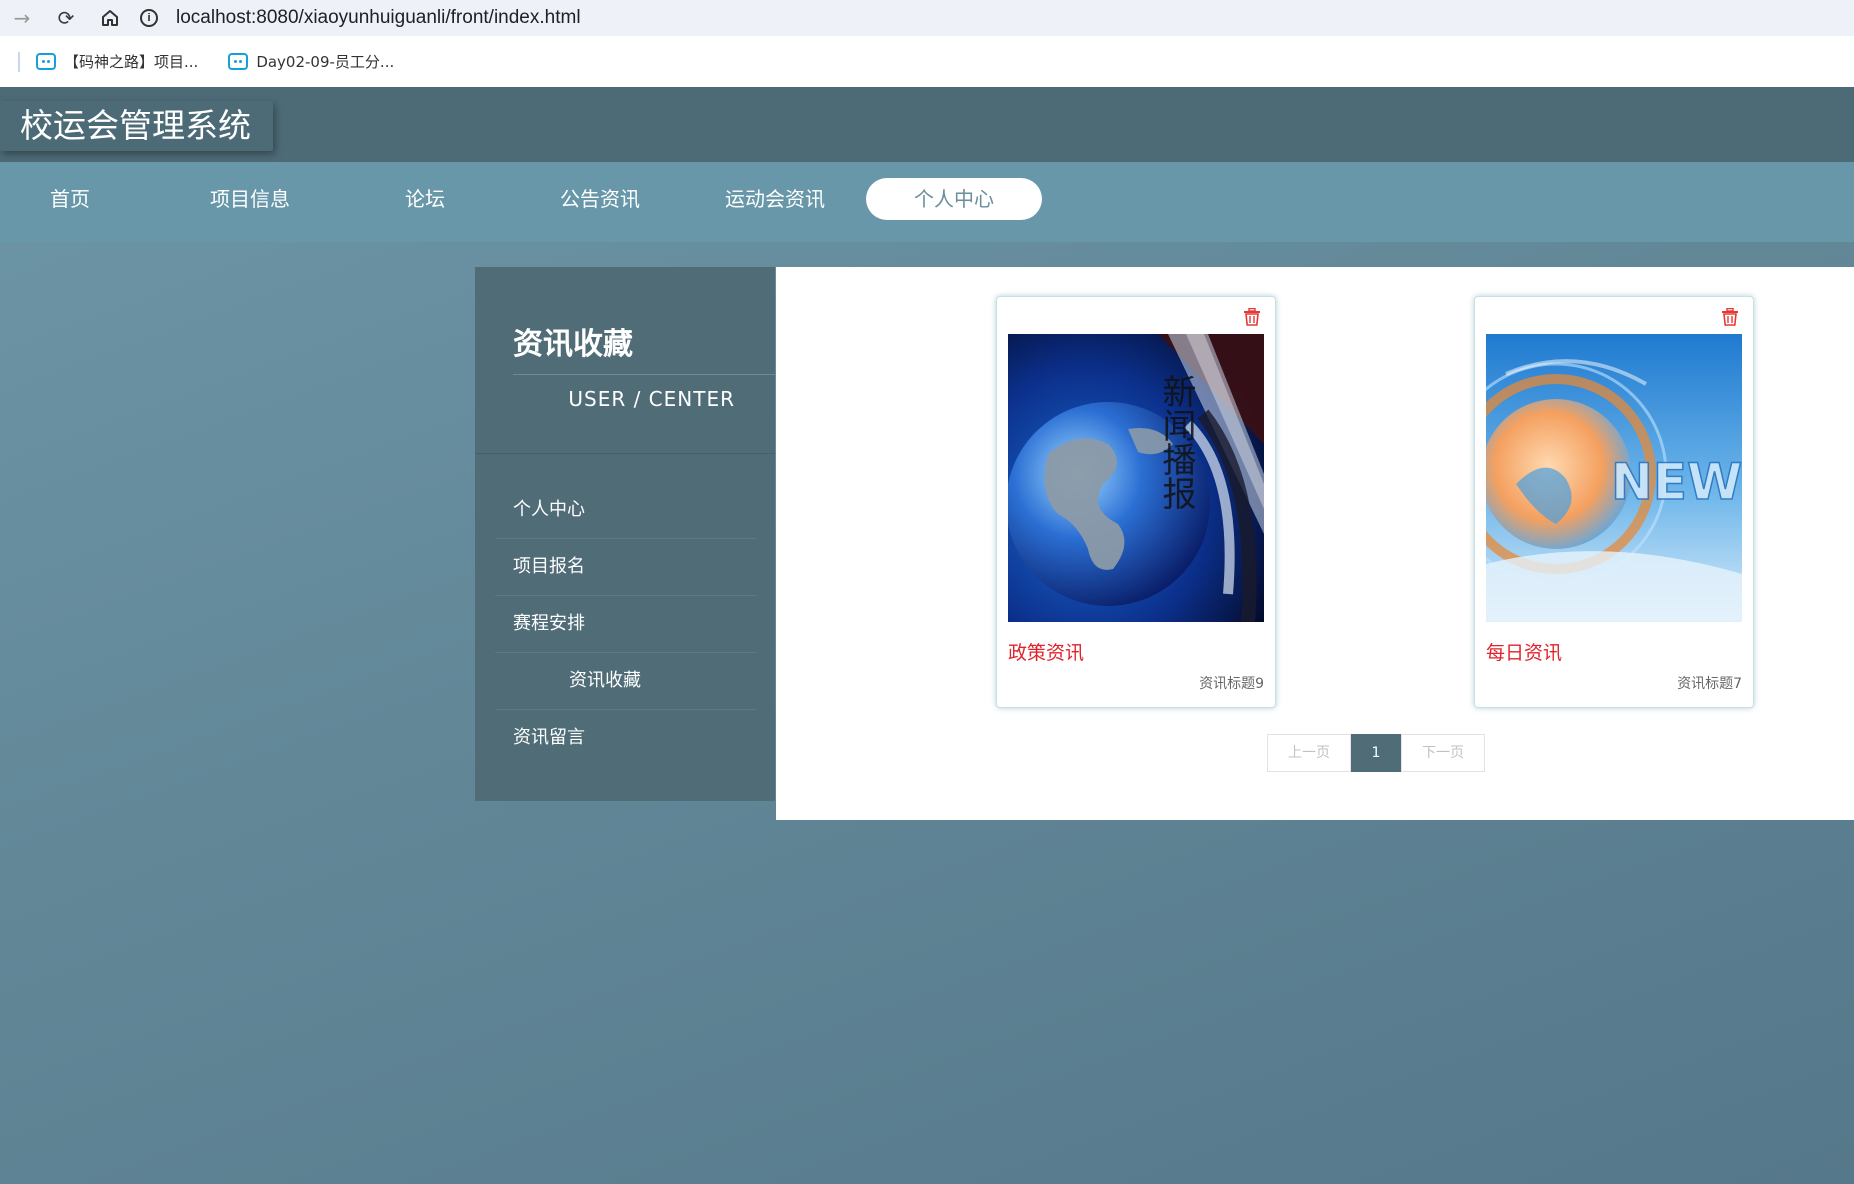  I want to click on sidebar-subtitle: USER / CENTER, so click(651, 399).